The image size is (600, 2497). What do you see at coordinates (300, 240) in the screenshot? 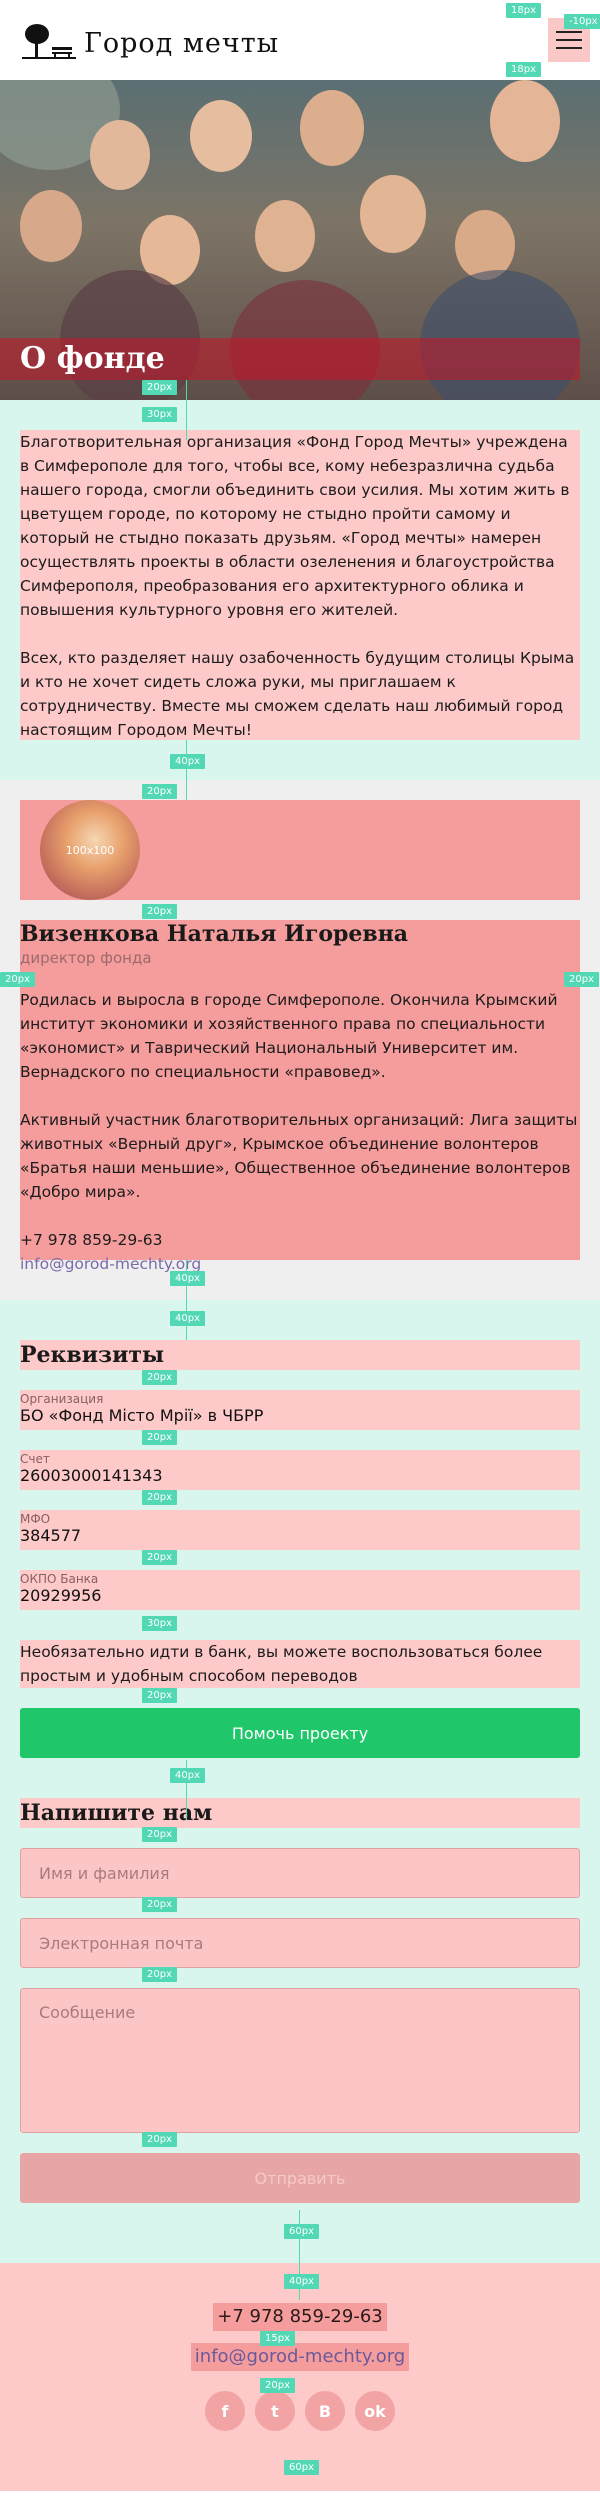
I see `hero-banner: О фонде` at bounding box center [300, 240].